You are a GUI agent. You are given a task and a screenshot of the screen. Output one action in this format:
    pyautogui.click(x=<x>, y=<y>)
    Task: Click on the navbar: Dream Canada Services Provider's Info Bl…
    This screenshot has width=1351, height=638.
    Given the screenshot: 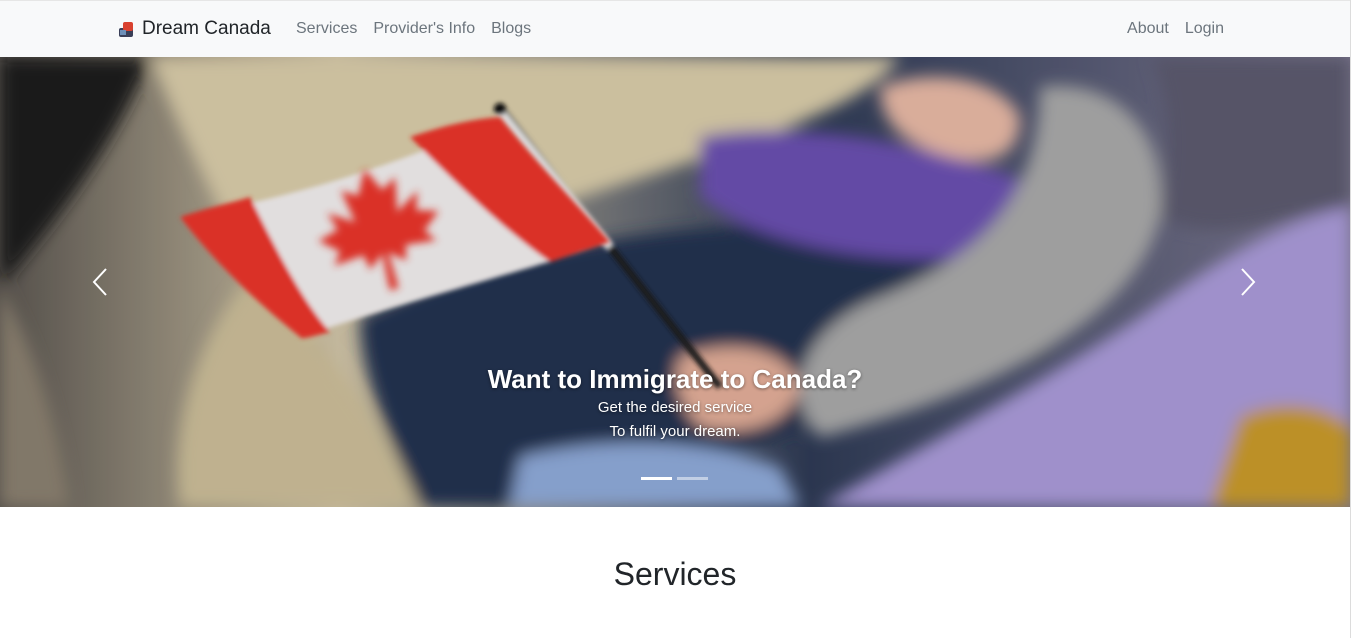 What is the action you would take?
    pyautogui.click(x=675, y=28)
    